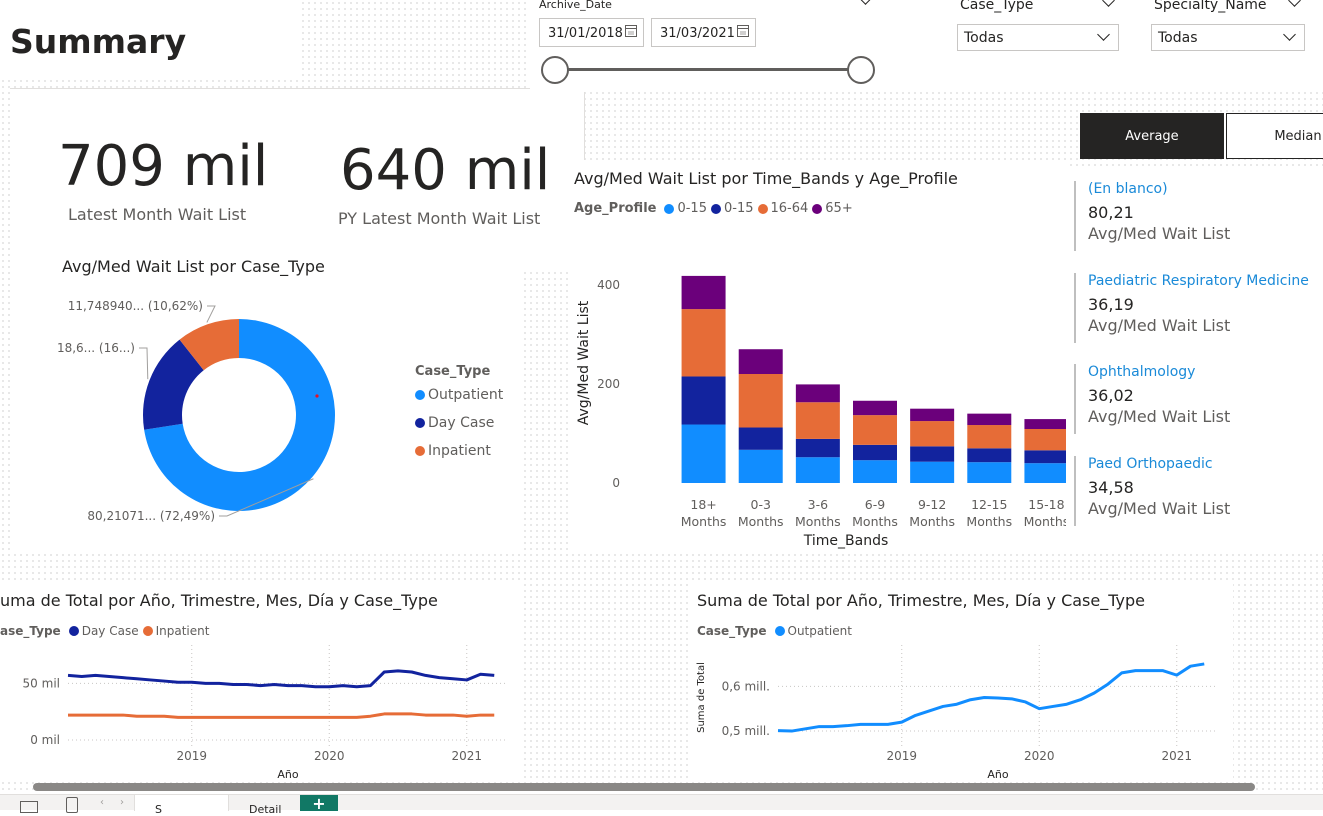 This screenshot has height=816, width=1323. I want to click on line-chart-1: 0 mil 50 mil 2019 2020 2021 Año, so click(260, 712).